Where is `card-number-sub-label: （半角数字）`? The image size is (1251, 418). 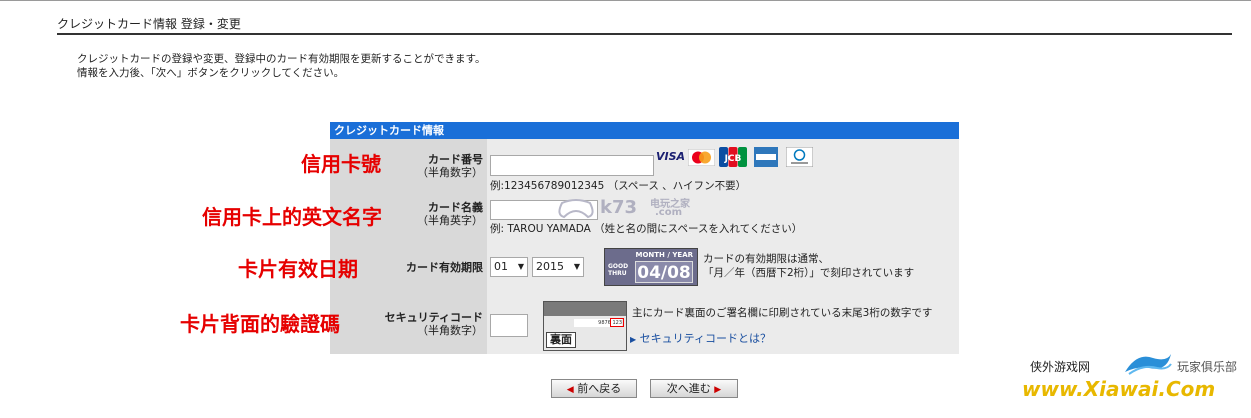 card-number-sub-label: （半角数字） is located at coordinates (450, 172).